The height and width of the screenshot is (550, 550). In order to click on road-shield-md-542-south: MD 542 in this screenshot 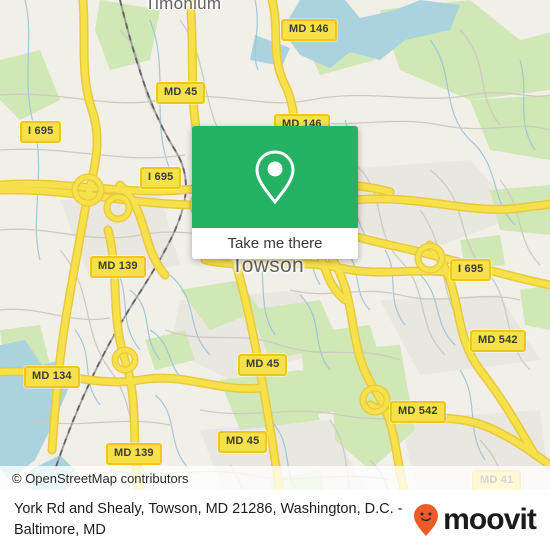, I will do `click(418, 412)`.